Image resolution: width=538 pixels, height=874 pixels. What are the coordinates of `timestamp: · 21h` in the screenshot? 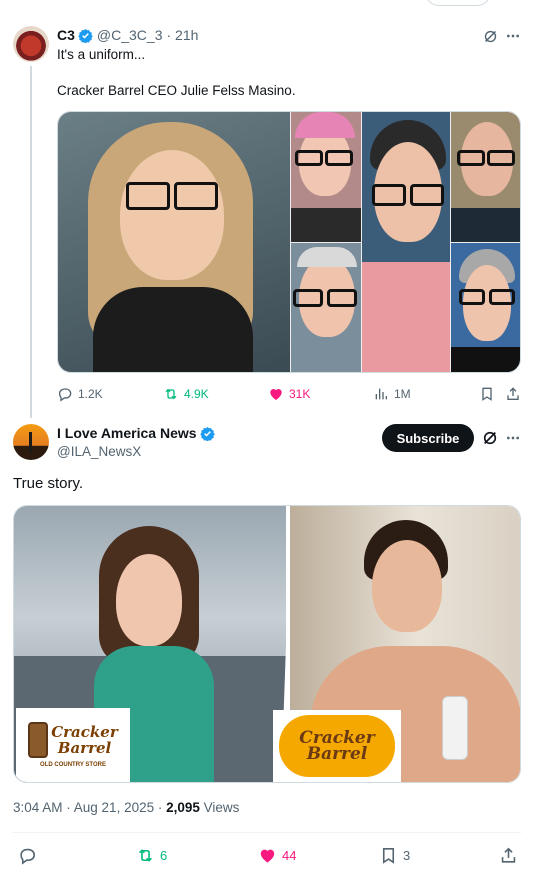 It's located at (182, 35).